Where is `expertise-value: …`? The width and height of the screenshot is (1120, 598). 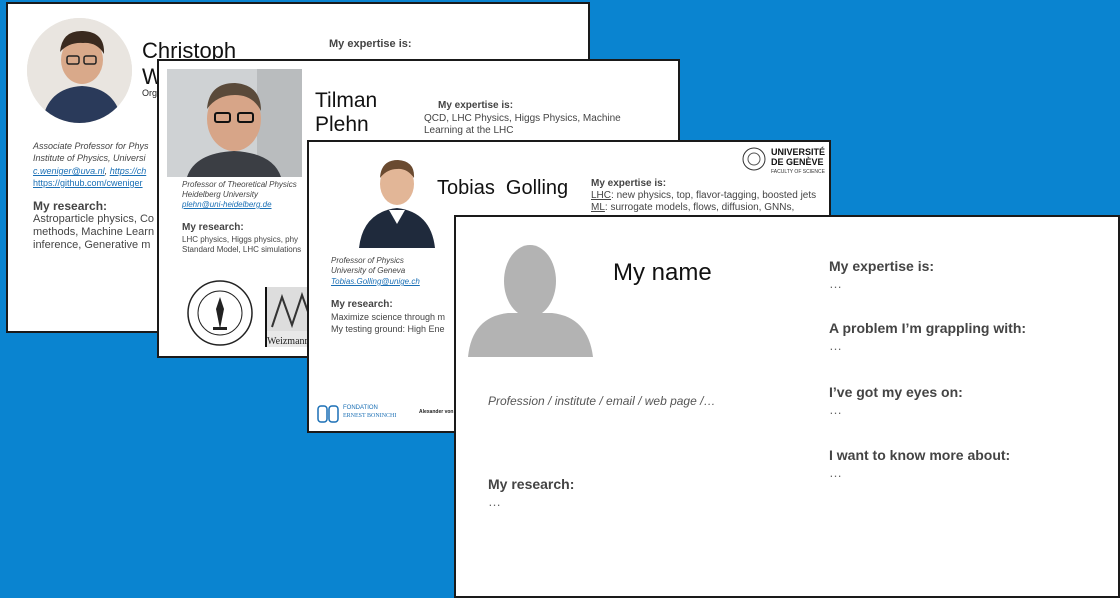 expertise-value: … is located at coordinates (835, 283).